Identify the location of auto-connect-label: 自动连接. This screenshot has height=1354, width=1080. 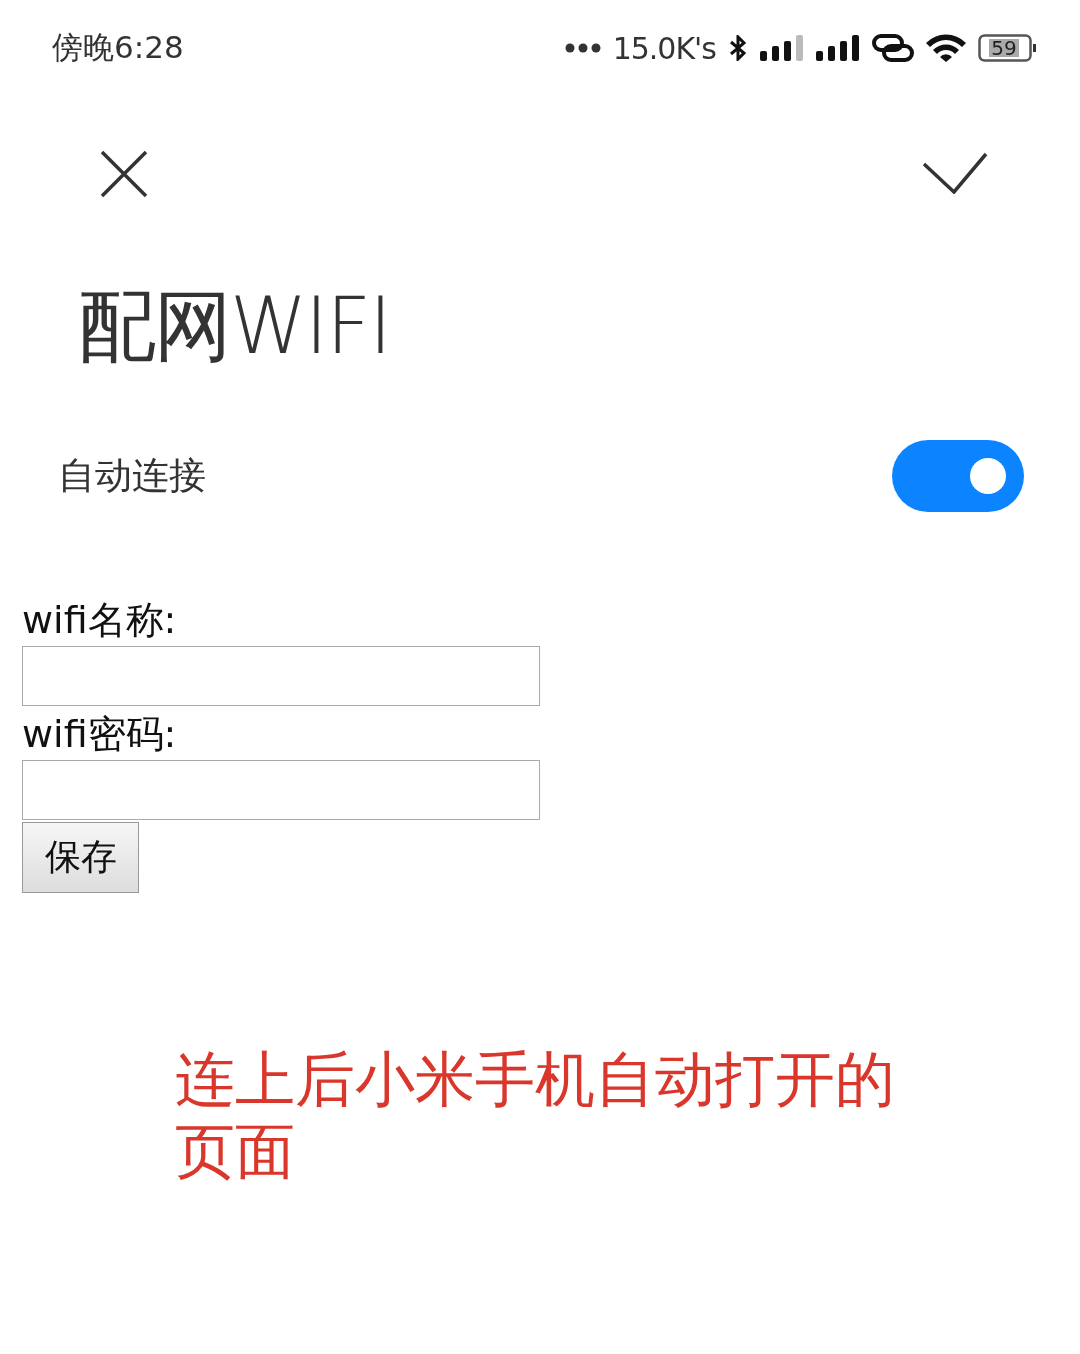
(132, 476).